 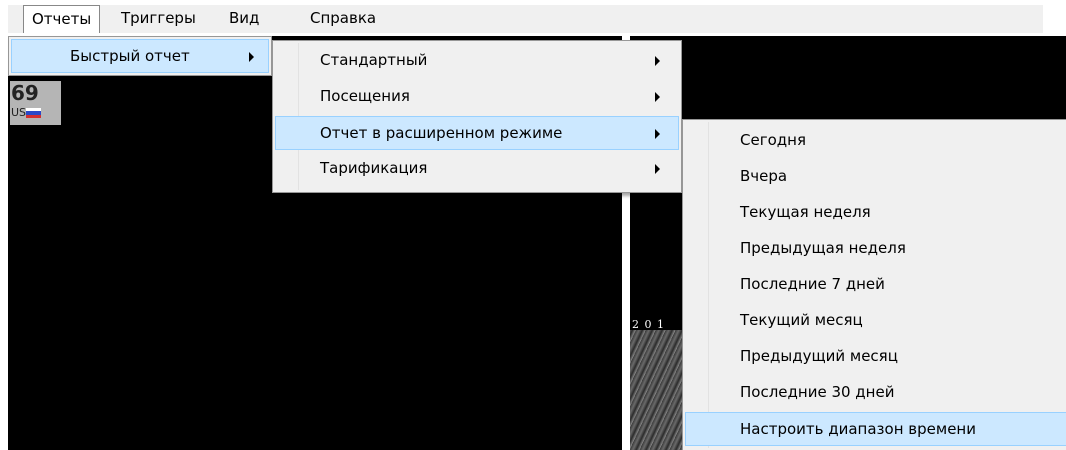 I want to click on menu-item-last-7-days: Последние 7 дней, so click(x=875, y=285).